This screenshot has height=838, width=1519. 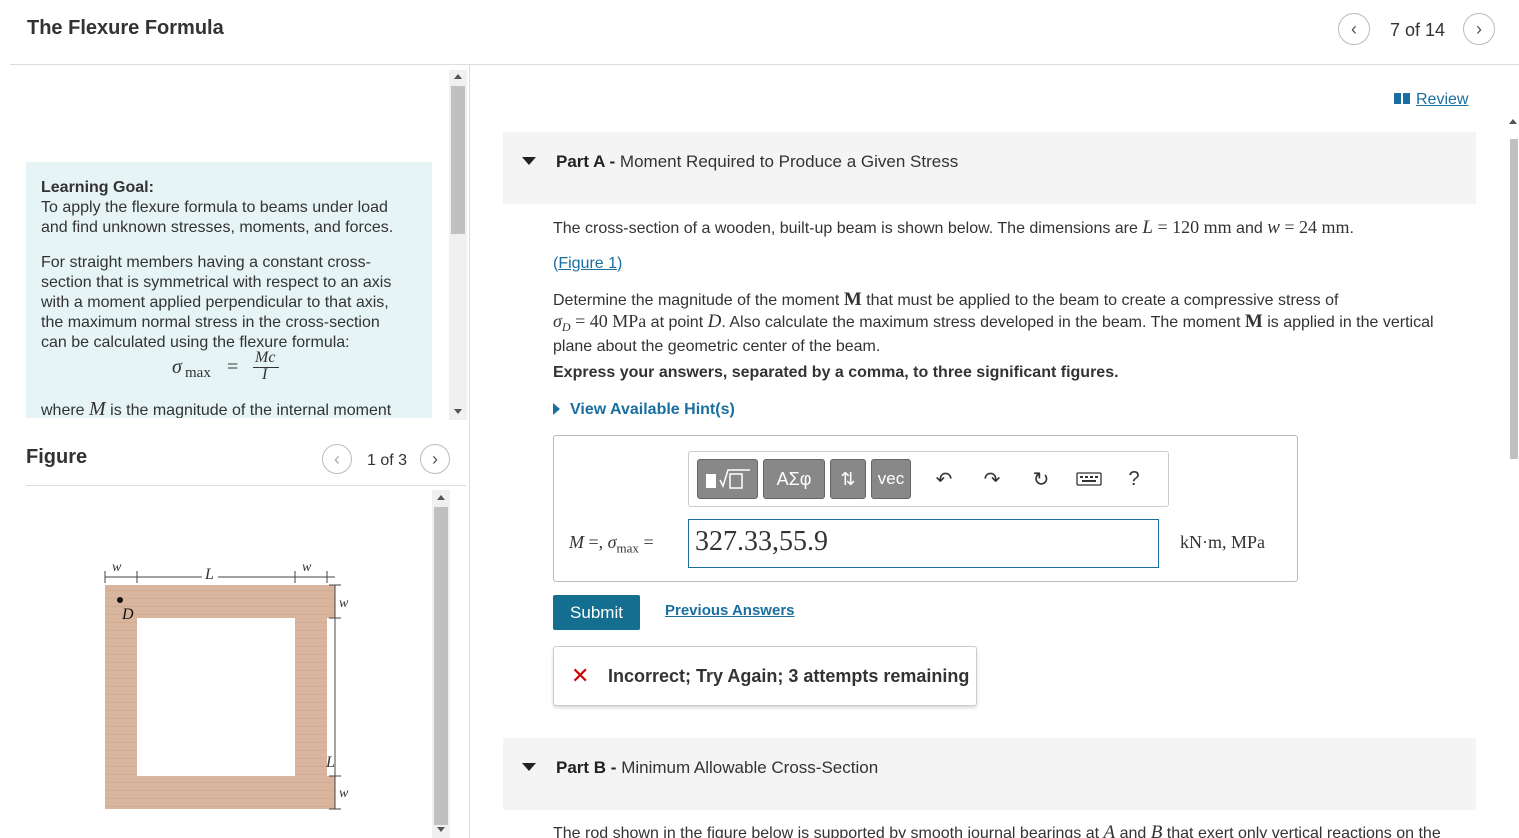 I want to click on point-D-label: D, so click(x=127, y=614).